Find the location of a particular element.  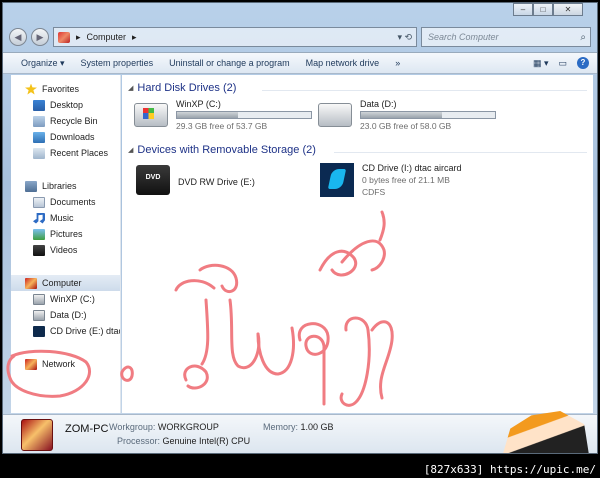

sidebar-item-network: Network is located at coordinates (65, 364).